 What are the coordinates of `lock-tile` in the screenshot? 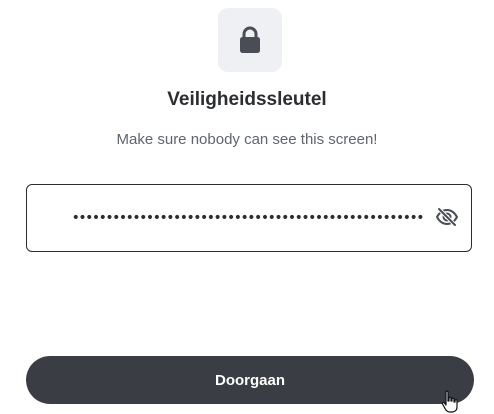 It's located at (250, 40).